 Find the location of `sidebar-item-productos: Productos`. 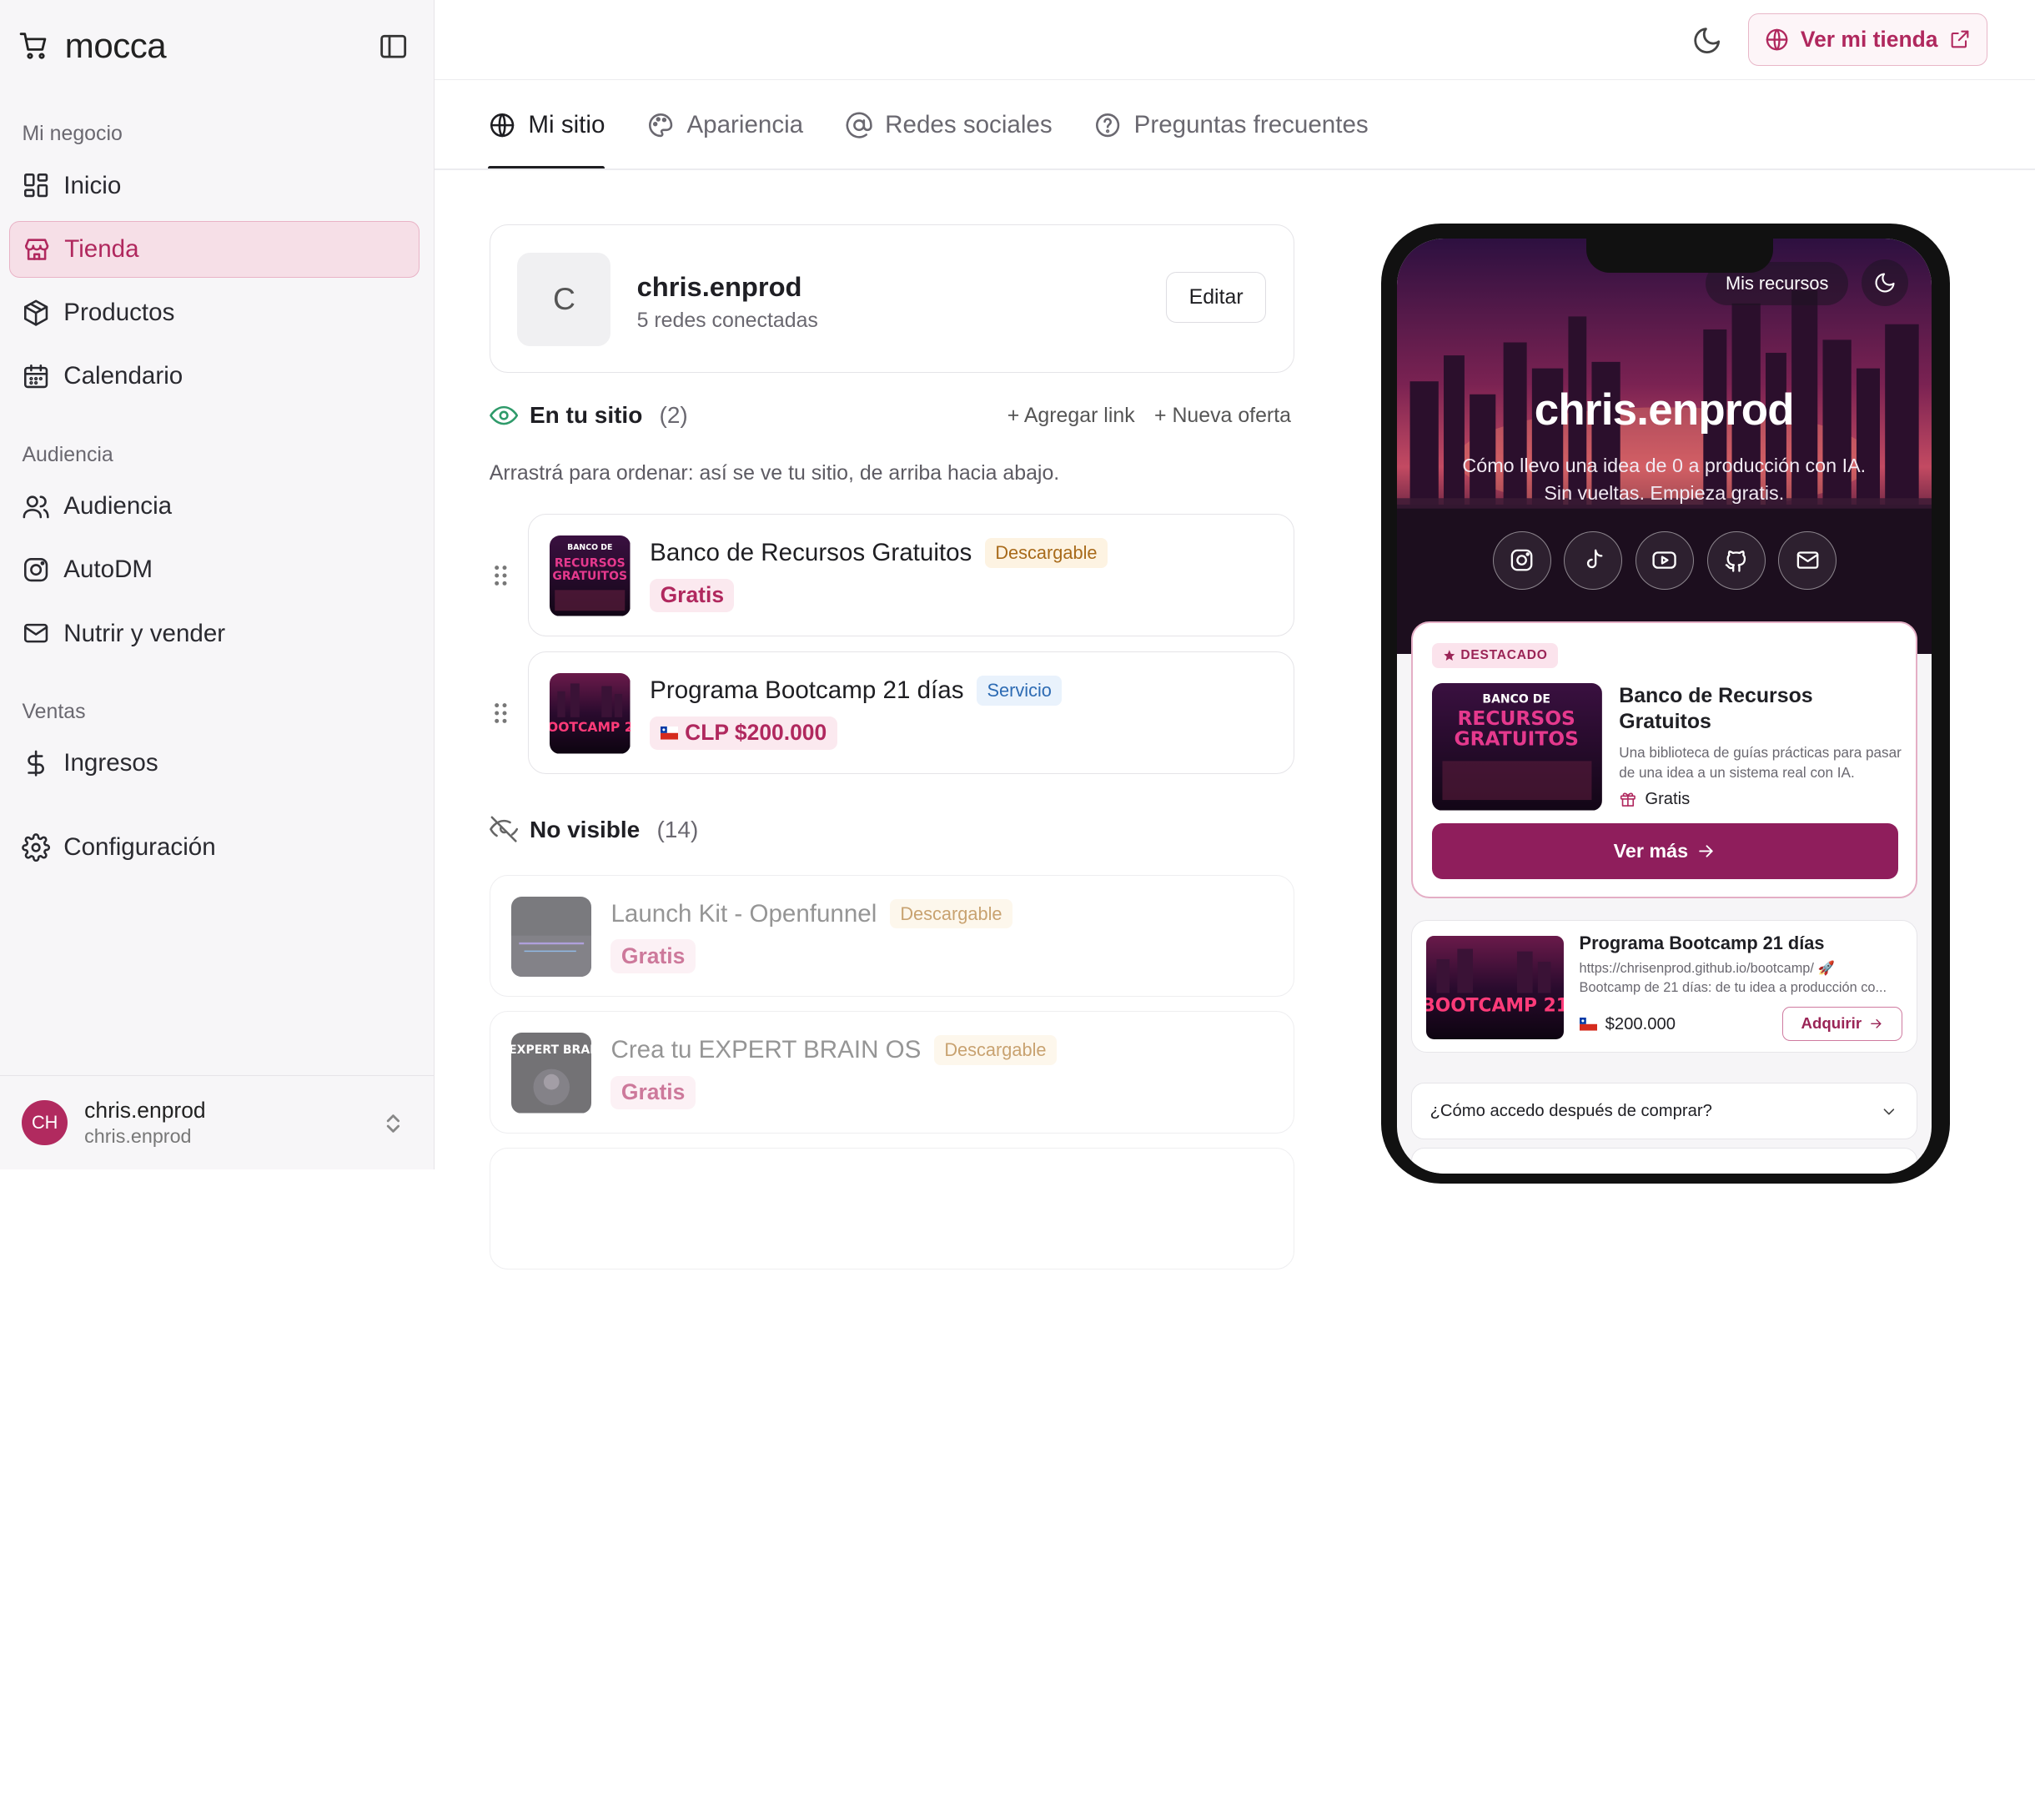

sidebar-item-productos: Productos is located at coordinates (214, 312).